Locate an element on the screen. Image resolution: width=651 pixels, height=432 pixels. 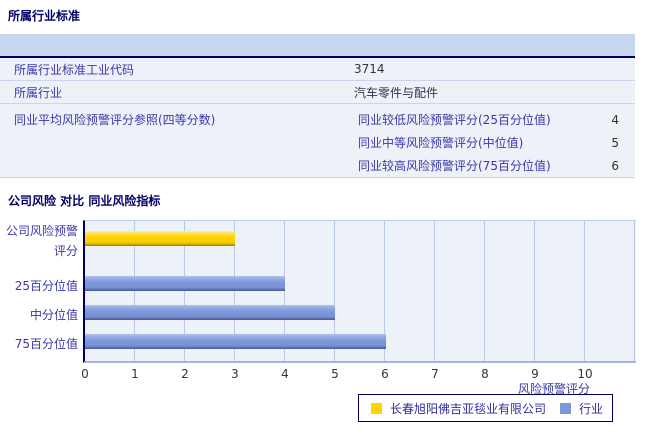
y-axis-label-p25: 25百分位值 is located at coordinates (46, 286).